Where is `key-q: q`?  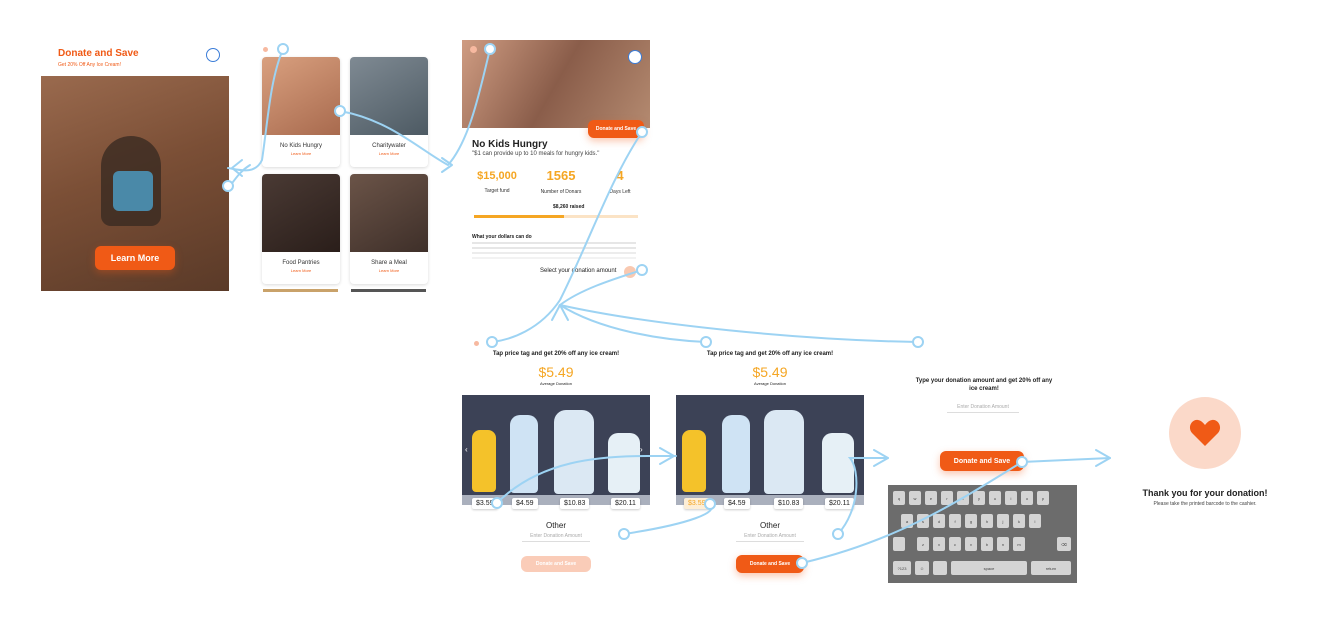 key-q: q is located at coordinates (899, 498).